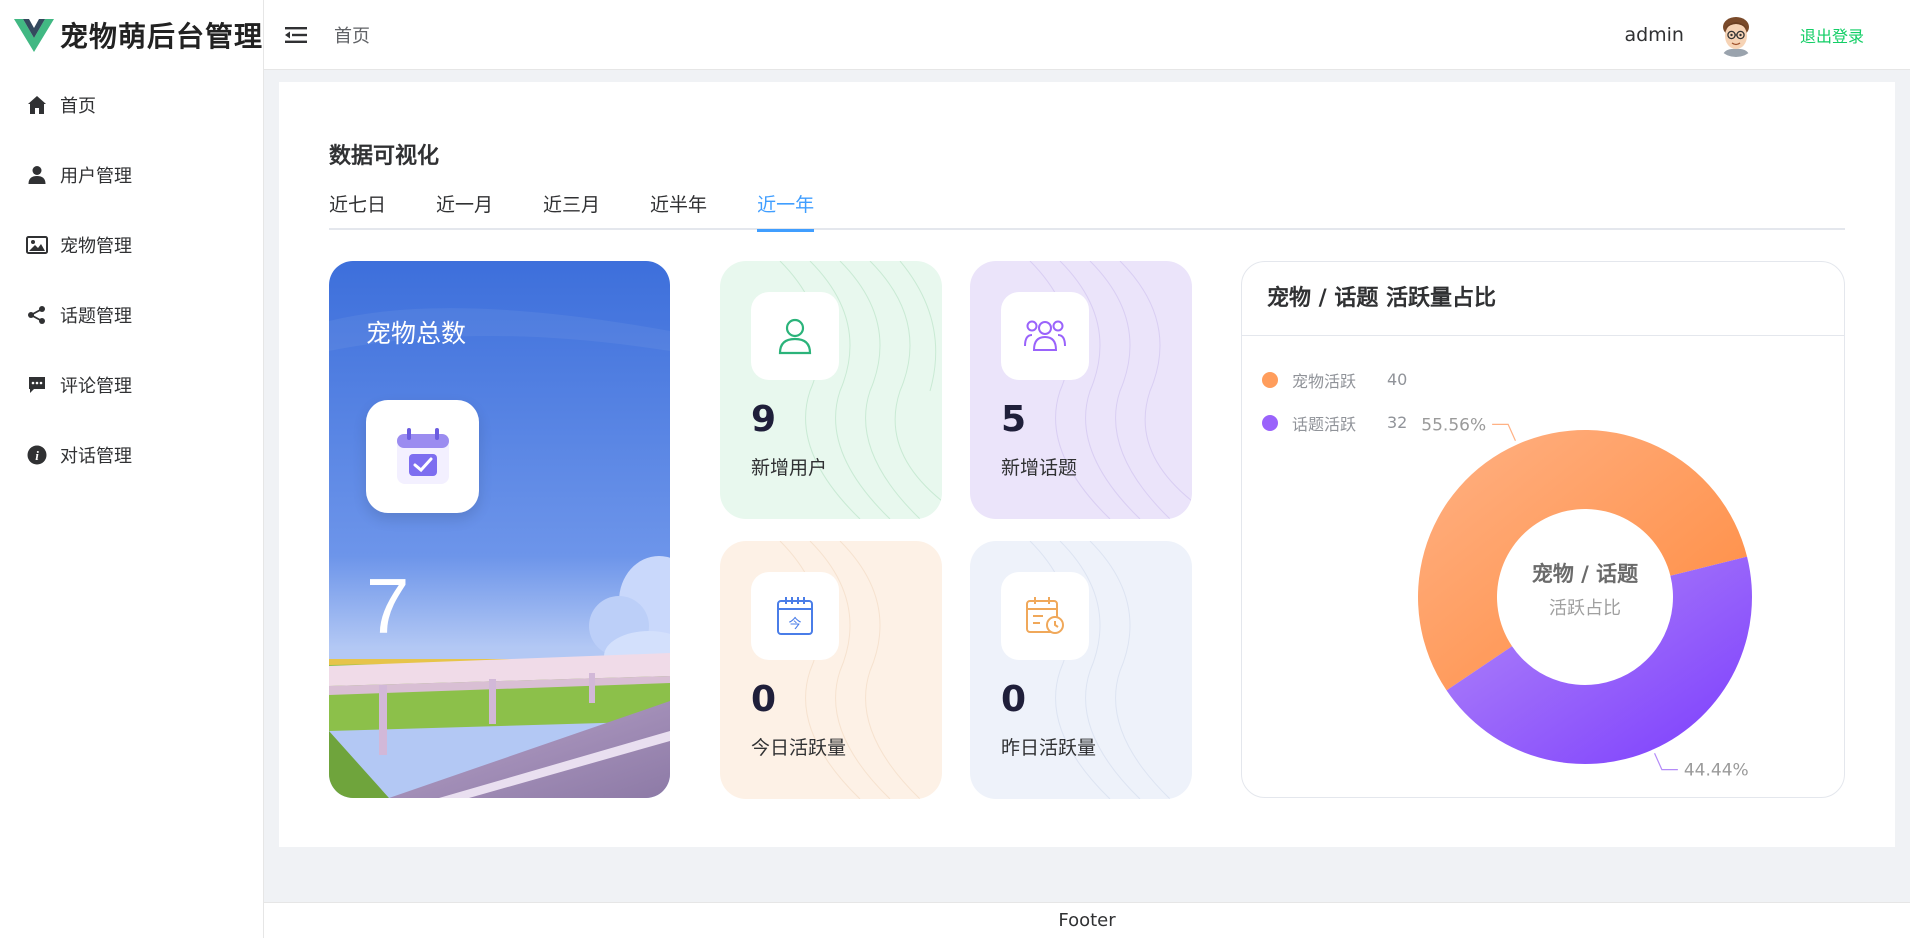 The image size is (1910, 938). What do you see at coordinates (416, 333) in the screenshot?
I see `pet-total-title: 宠物总数` at bounding box center [416, 333].